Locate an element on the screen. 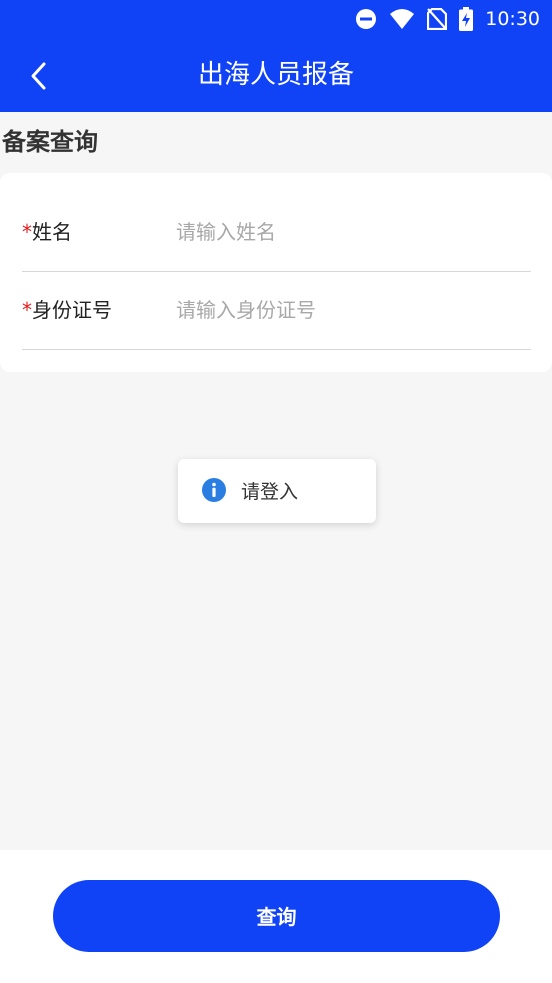 Image resolution: width=552 pixels, height=983 pixels. id-number-input is located at coordinates (346, 310).